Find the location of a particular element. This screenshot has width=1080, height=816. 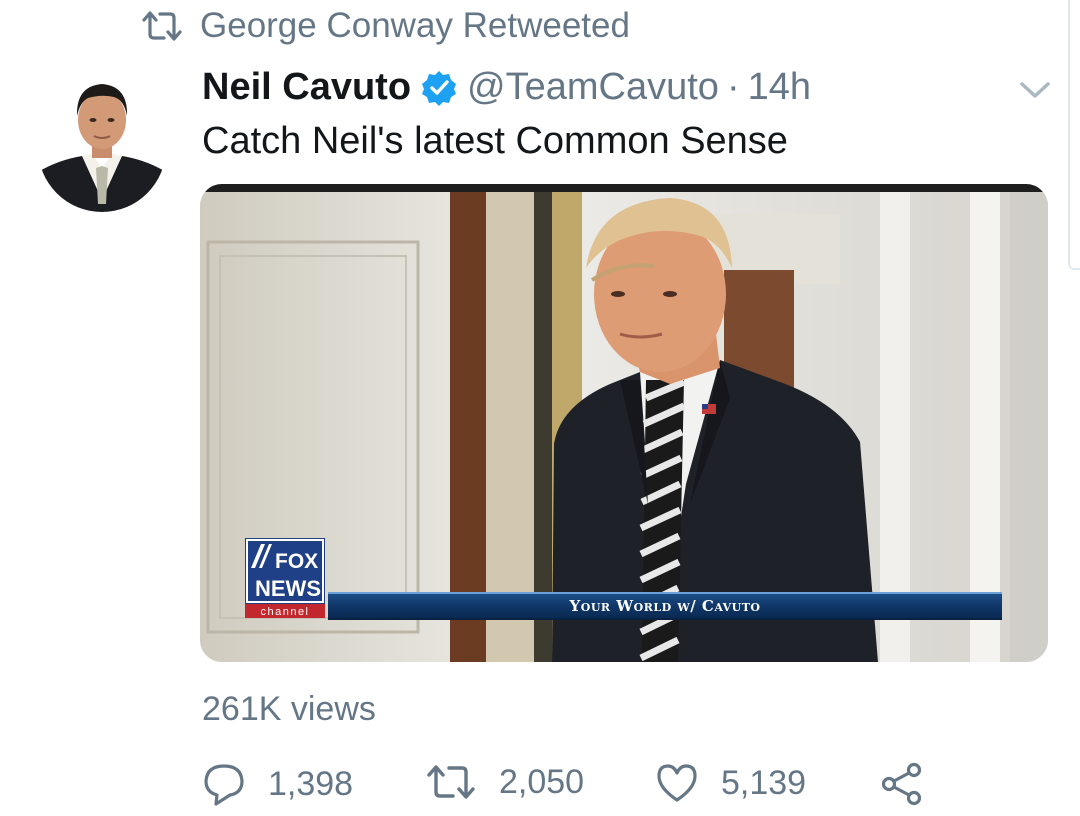

scrollbar is located at coordinates (1074, 135).